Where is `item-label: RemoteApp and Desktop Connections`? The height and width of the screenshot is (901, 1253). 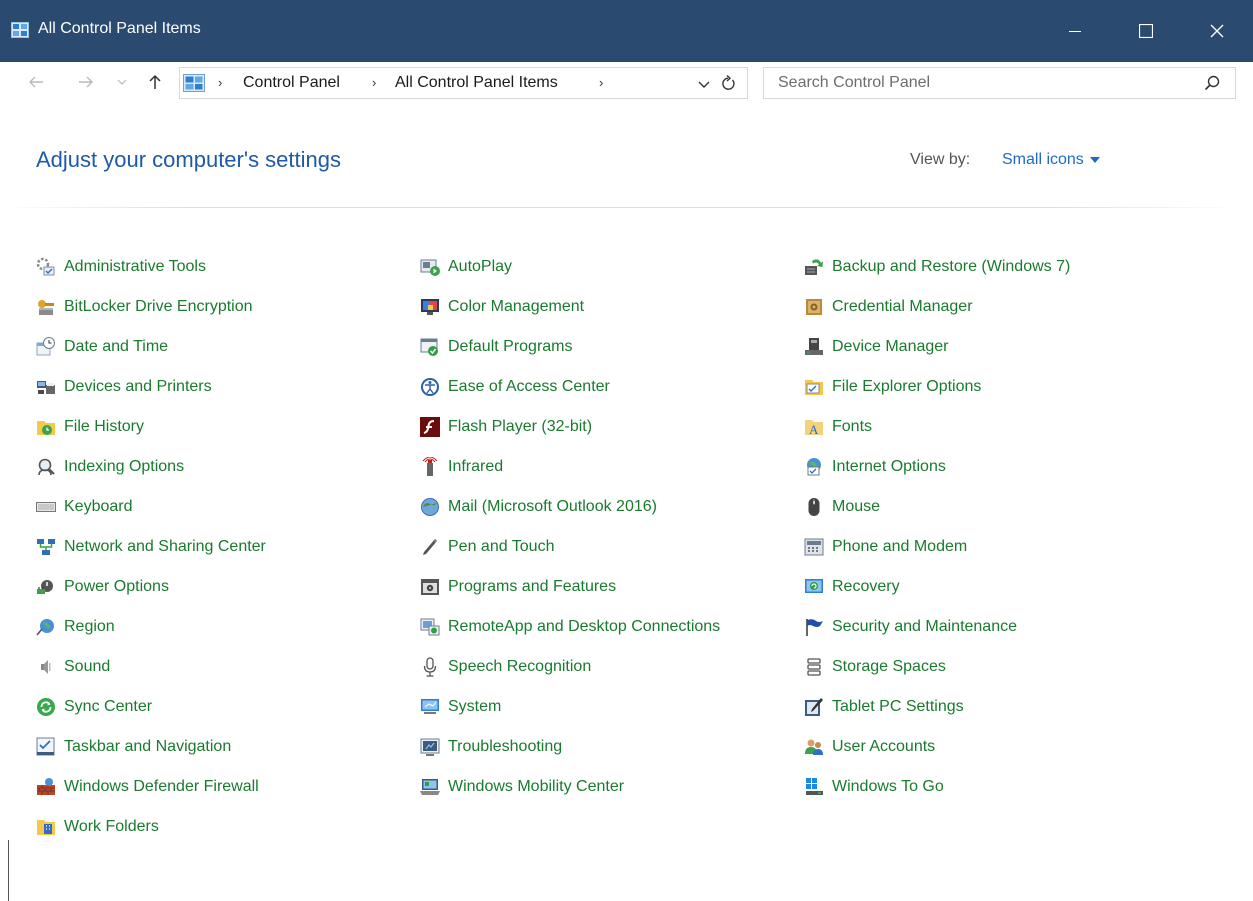
item-label: RemoteApp and Desktop Connections is located at coordinates (584, 627).